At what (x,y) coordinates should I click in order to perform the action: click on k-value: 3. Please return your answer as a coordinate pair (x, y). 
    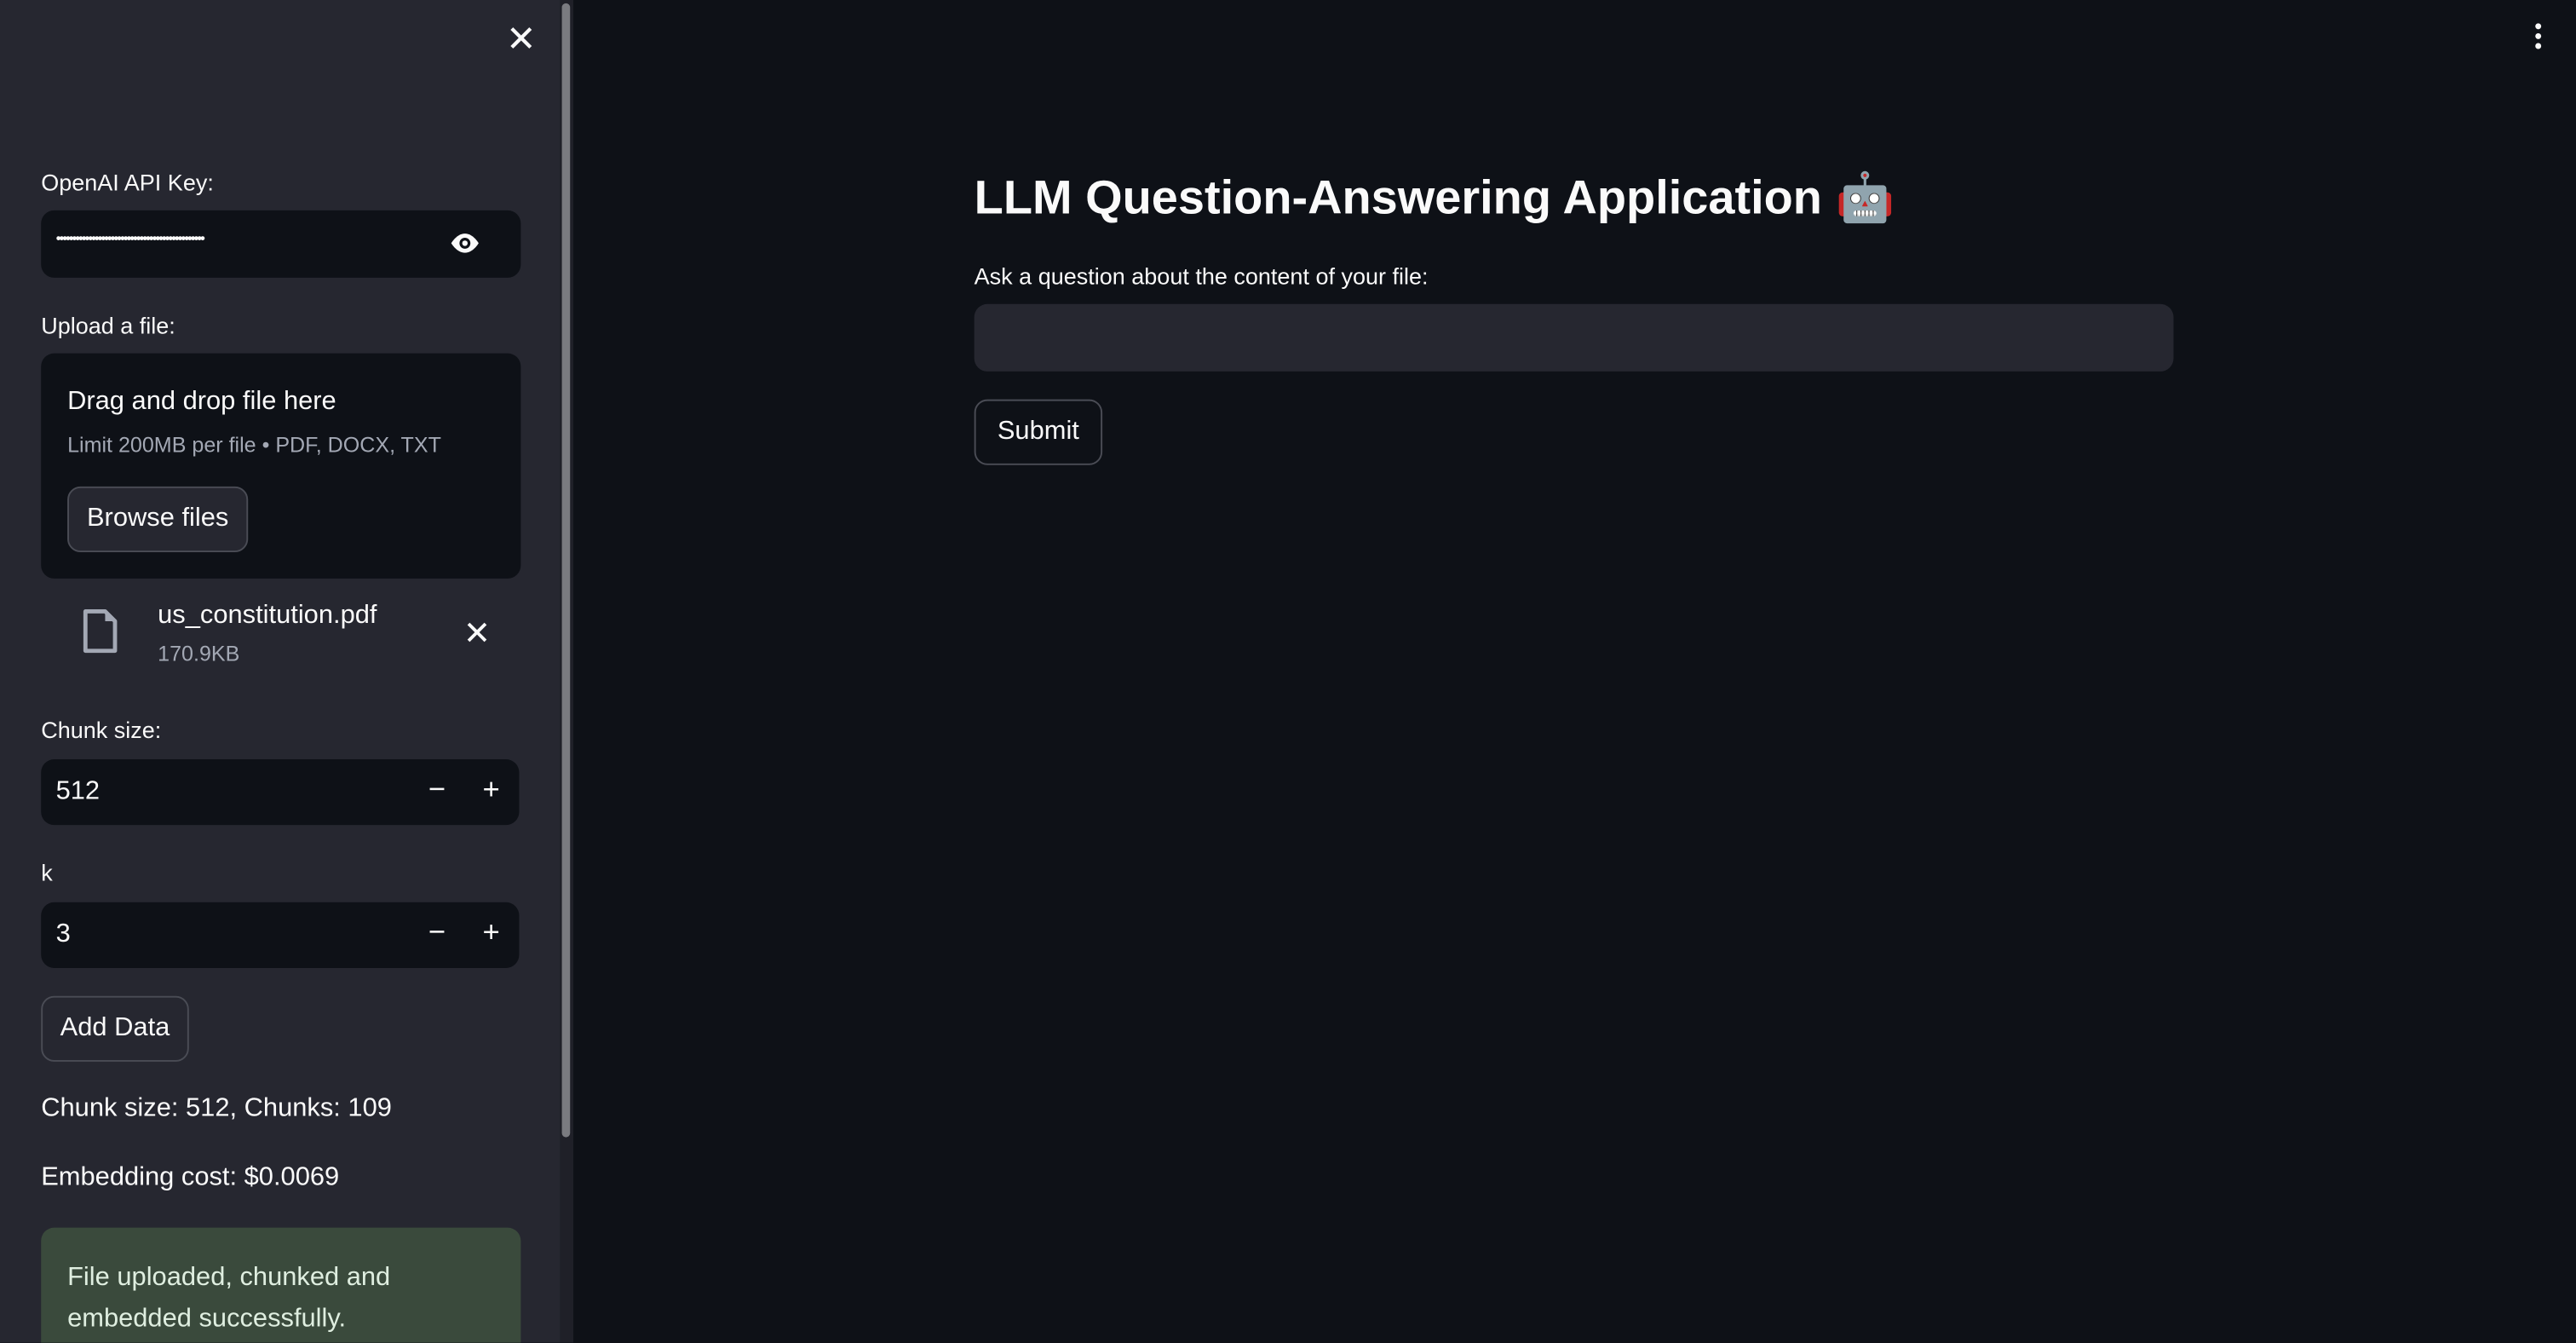
    Looking at the image, I should click on (64, 935).